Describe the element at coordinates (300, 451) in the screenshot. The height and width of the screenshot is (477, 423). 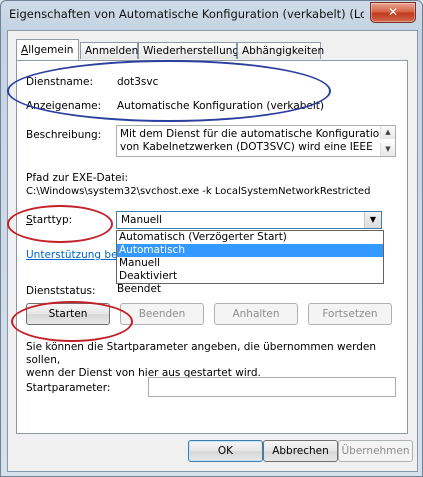
I see `cancel-button: Abbrechen` at that location.